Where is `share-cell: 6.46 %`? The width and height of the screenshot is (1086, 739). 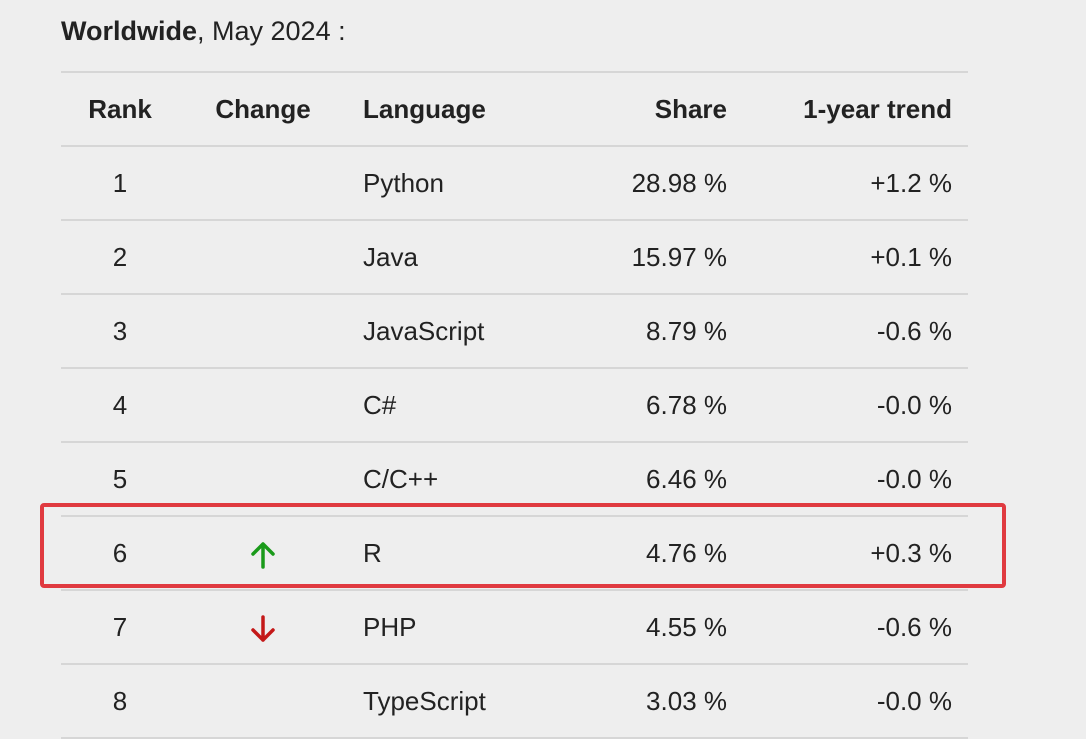 share-cell: 6.46 % is located at coordinates (686, 479).